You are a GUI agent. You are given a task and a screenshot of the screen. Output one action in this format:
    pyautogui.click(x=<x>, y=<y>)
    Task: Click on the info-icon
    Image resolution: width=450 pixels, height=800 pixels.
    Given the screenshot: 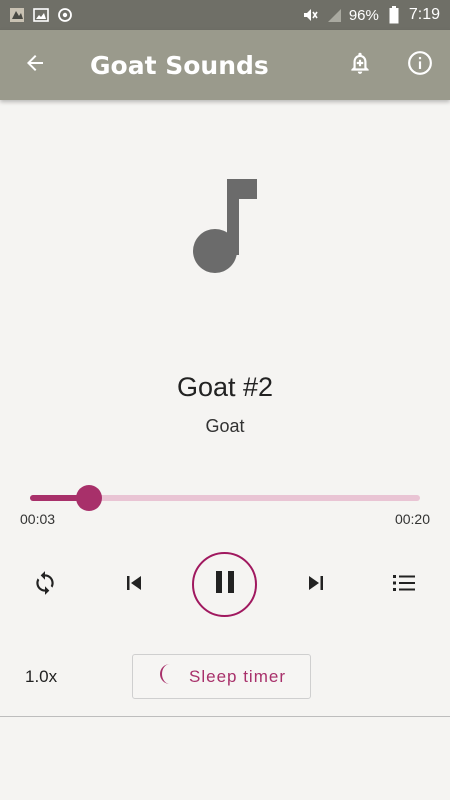 What is the action you would take?
    pyautogui.click(x=420, y=65)
    